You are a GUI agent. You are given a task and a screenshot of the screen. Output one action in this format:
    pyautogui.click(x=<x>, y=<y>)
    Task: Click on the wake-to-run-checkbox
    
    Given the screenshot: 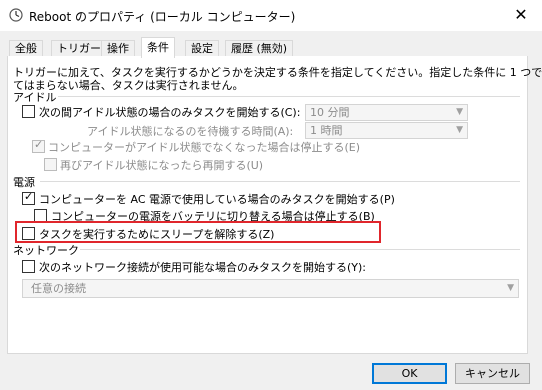 What is the action you would take?
    pyautogui.click(x=28, y=233)
    